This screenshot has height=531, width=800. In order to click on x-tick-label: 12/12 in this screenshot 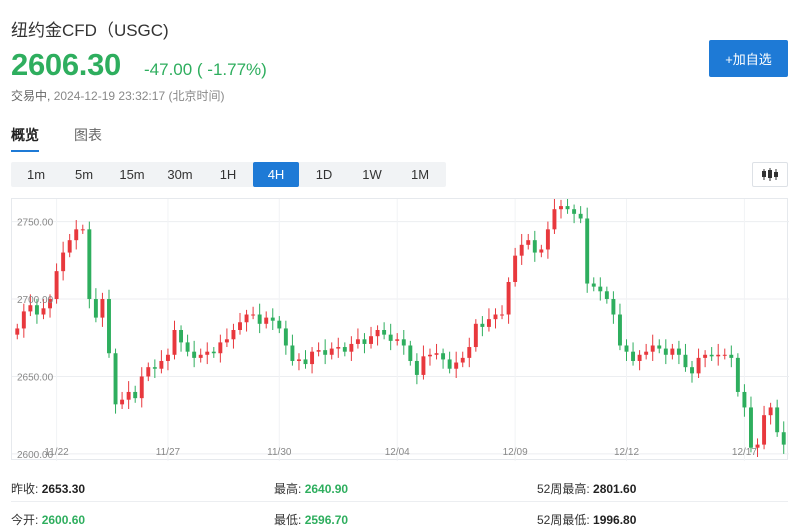, I will do `click(626, 452)`.